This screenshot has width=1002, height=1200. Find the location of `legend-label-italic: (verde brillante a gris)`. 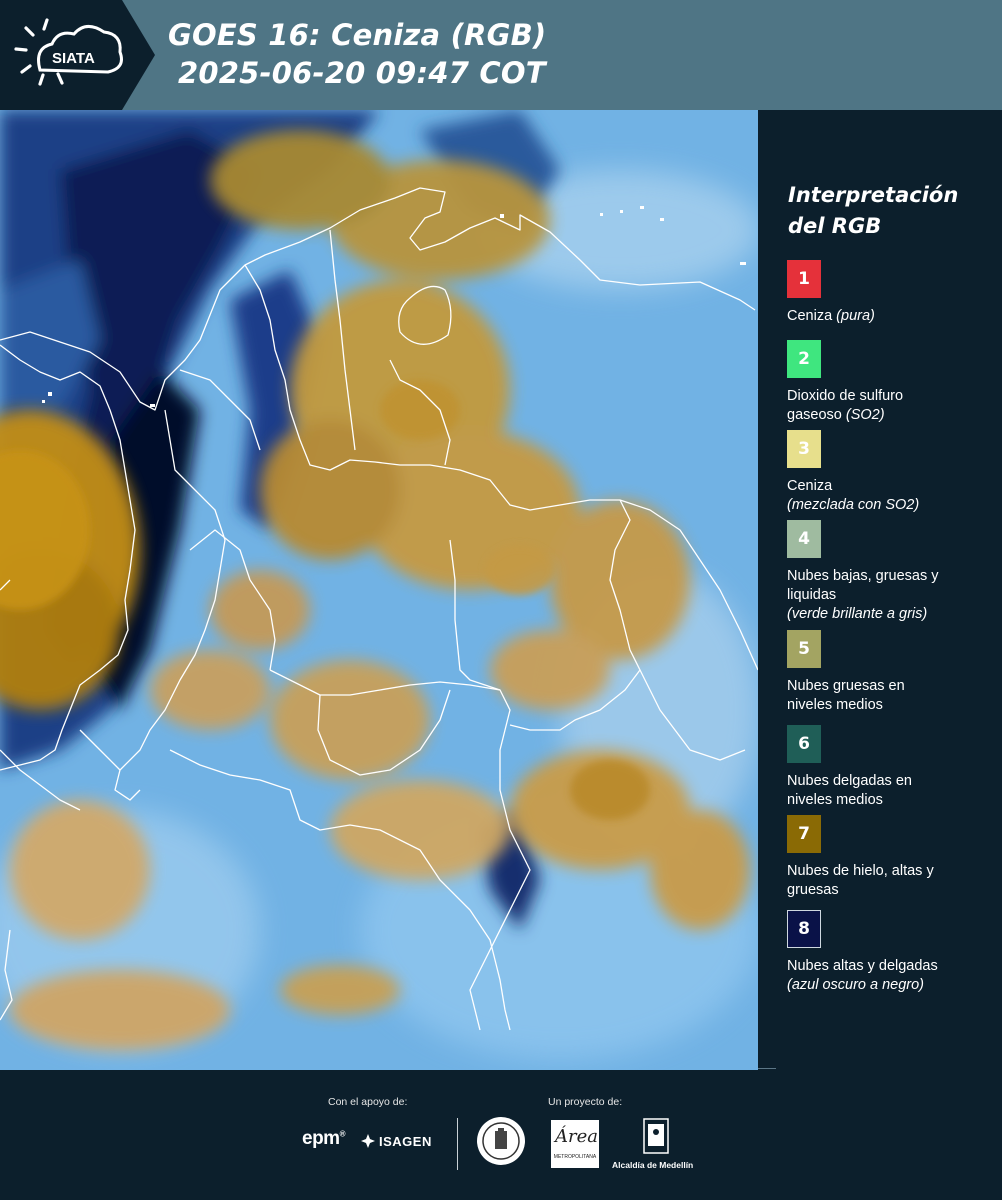

legend-label-italic: (verde brillante a gris) is located at coordinates (857, 614).